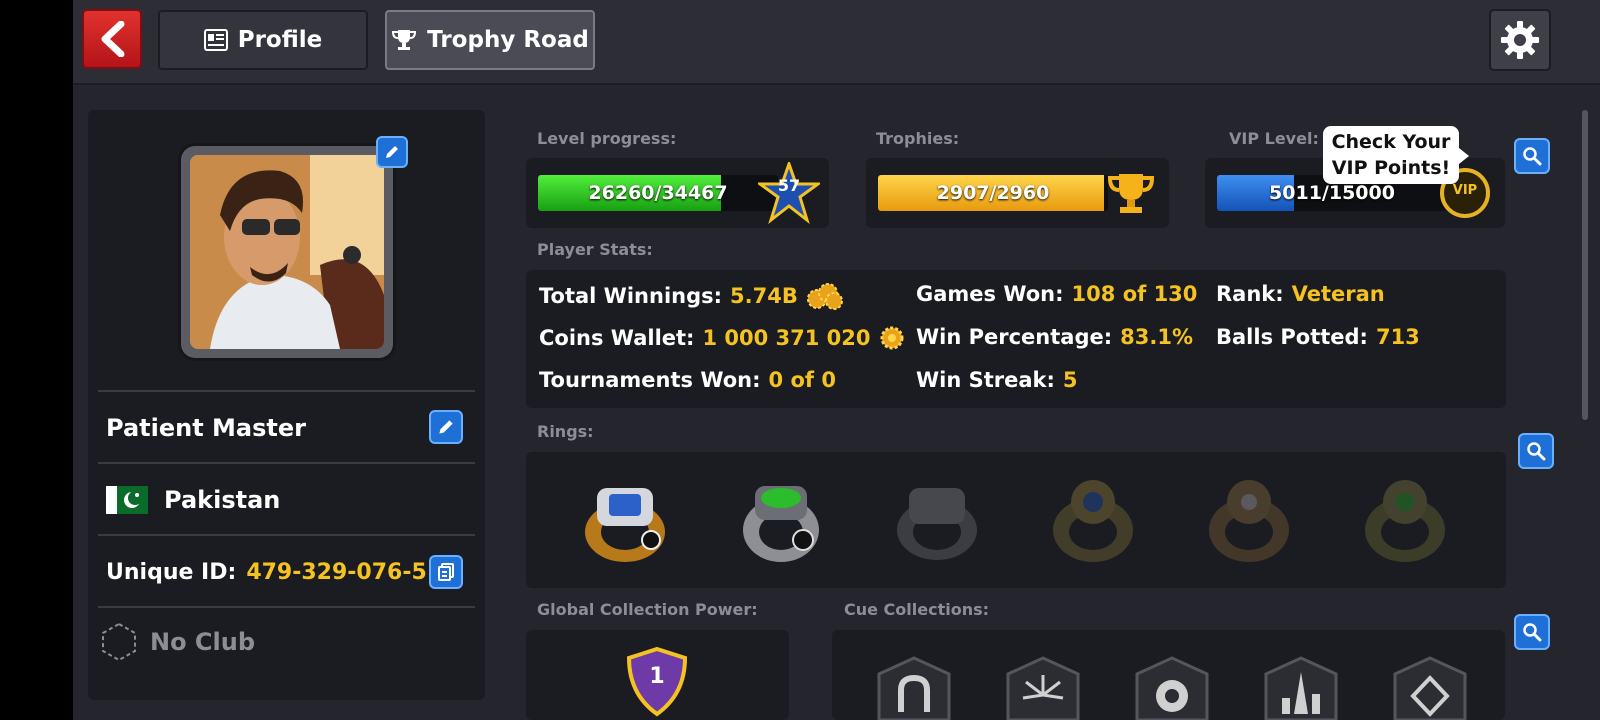  Describe the element at coordinates (786, 338) in the screenshot. I see `stat-value: 1 000 371 020` at that location.